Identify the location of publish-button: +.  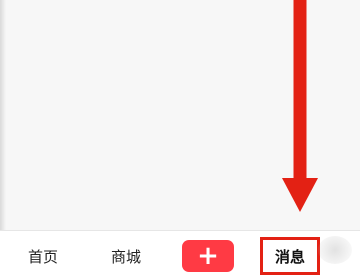
(208, 256).